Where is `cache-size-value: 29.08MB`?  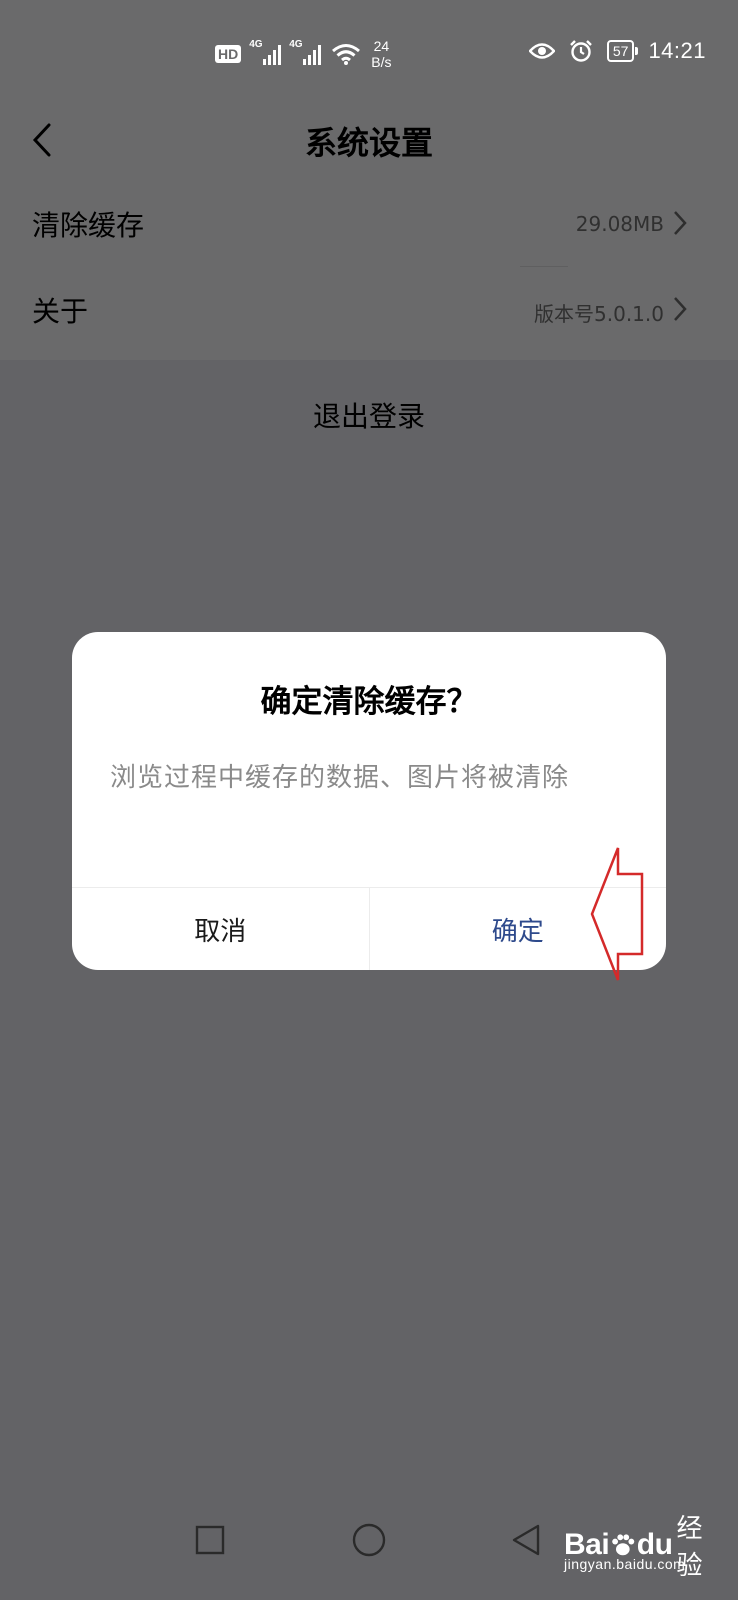
cache-size-value: 29.08MB is located at coordinates (619, 224).